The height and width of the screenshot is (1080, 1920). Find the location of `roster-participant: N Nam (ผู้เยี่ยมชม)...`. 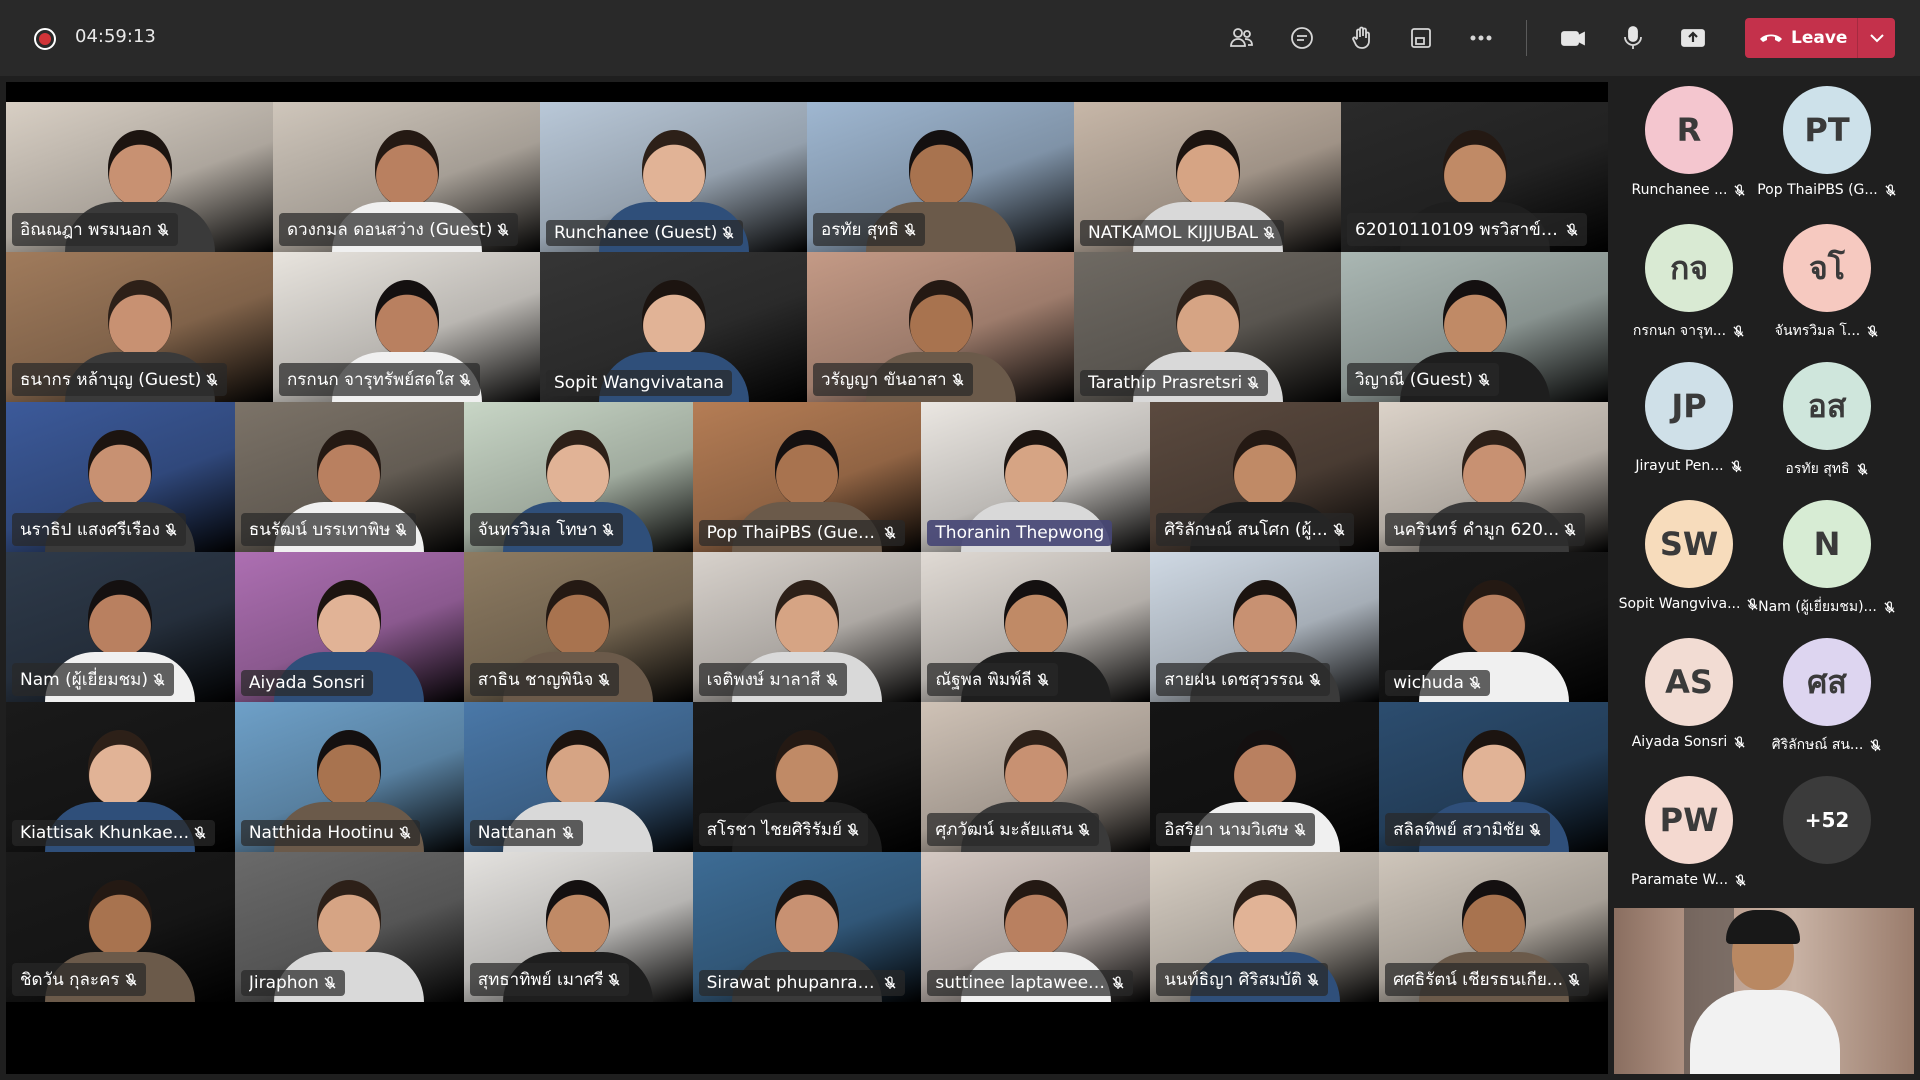

roster-participant: N Nam (ผู้เยี่ยมชม)... is located at coordinates (1827, 559).